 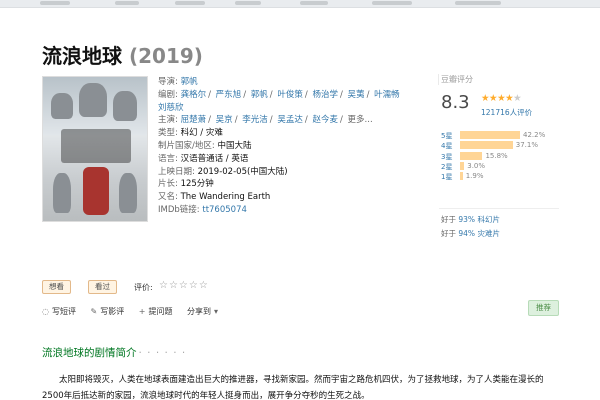 What do you see at coordinates (56, 287) in the screenshot?
I see `want-to-watch-button: 想看` at bounding box center [56, 287].